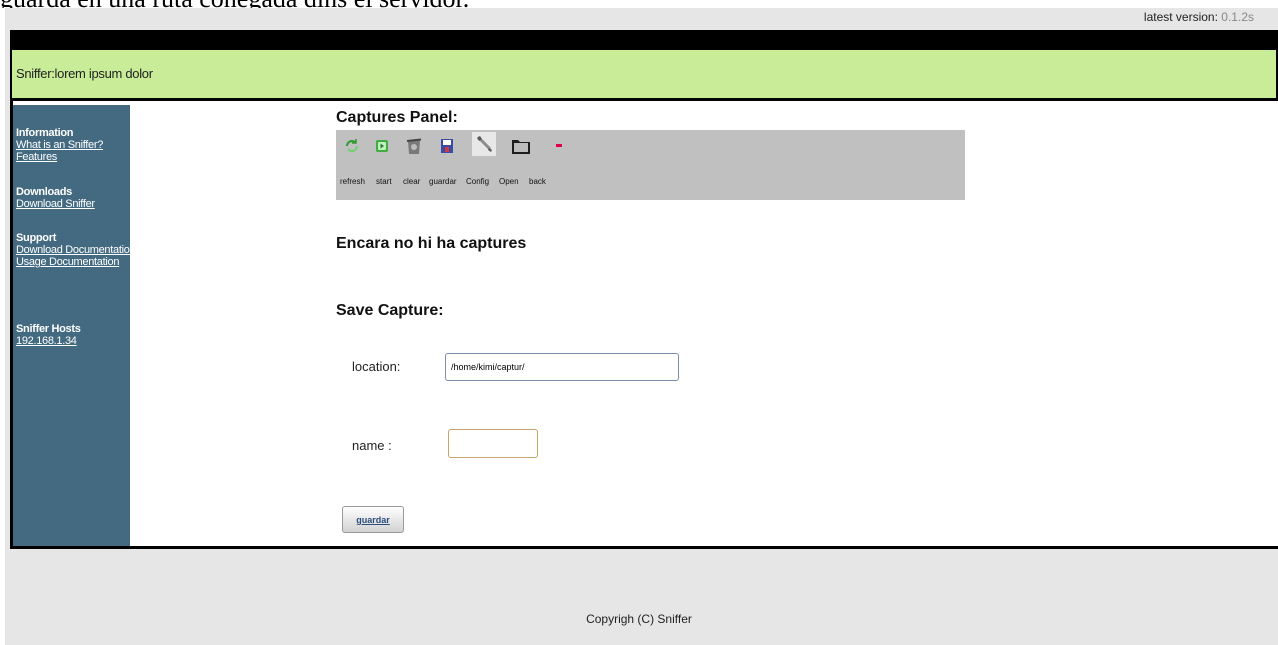  Describe the element at coordinates (44, 192) in the screenshot. I see `sidebar-heading-downloads: Downloads` at that location.